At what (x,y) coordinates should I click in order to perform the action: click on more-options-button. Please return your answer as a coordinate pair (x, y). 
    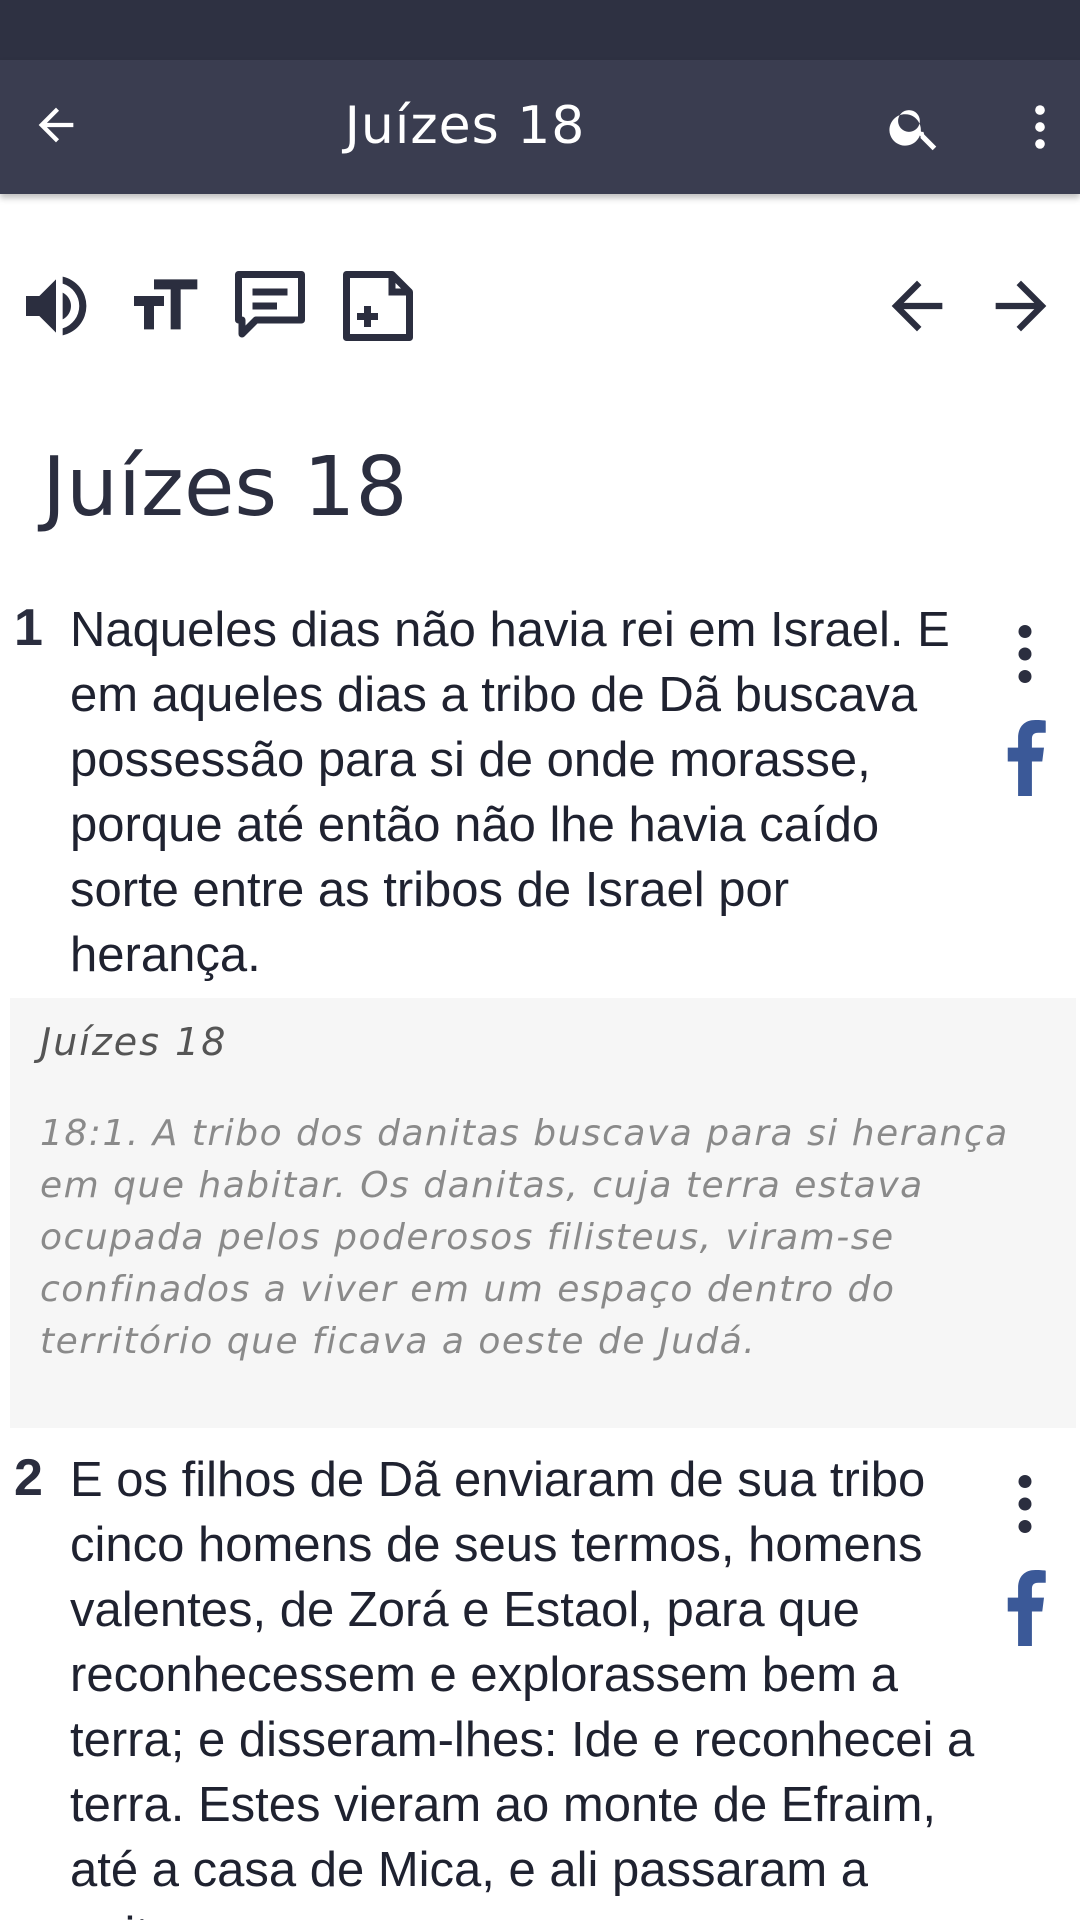
    Looking at the image, I should click on (1040, 127).